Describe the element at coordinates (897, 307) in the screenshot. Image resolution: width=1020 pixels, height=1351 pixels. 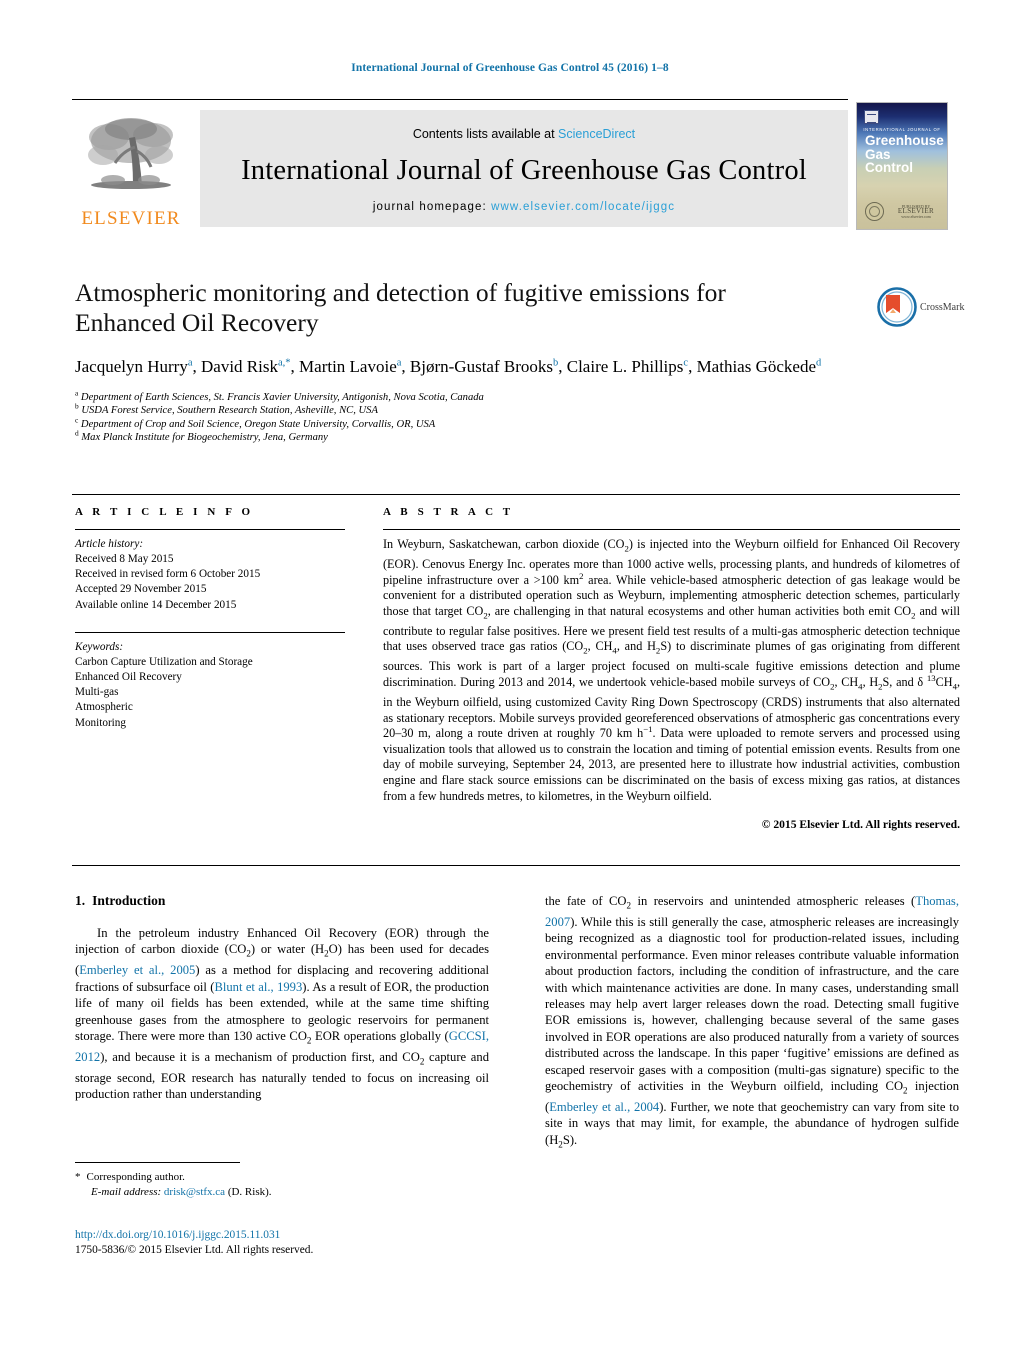
I see `crossmark-icon` at that location.